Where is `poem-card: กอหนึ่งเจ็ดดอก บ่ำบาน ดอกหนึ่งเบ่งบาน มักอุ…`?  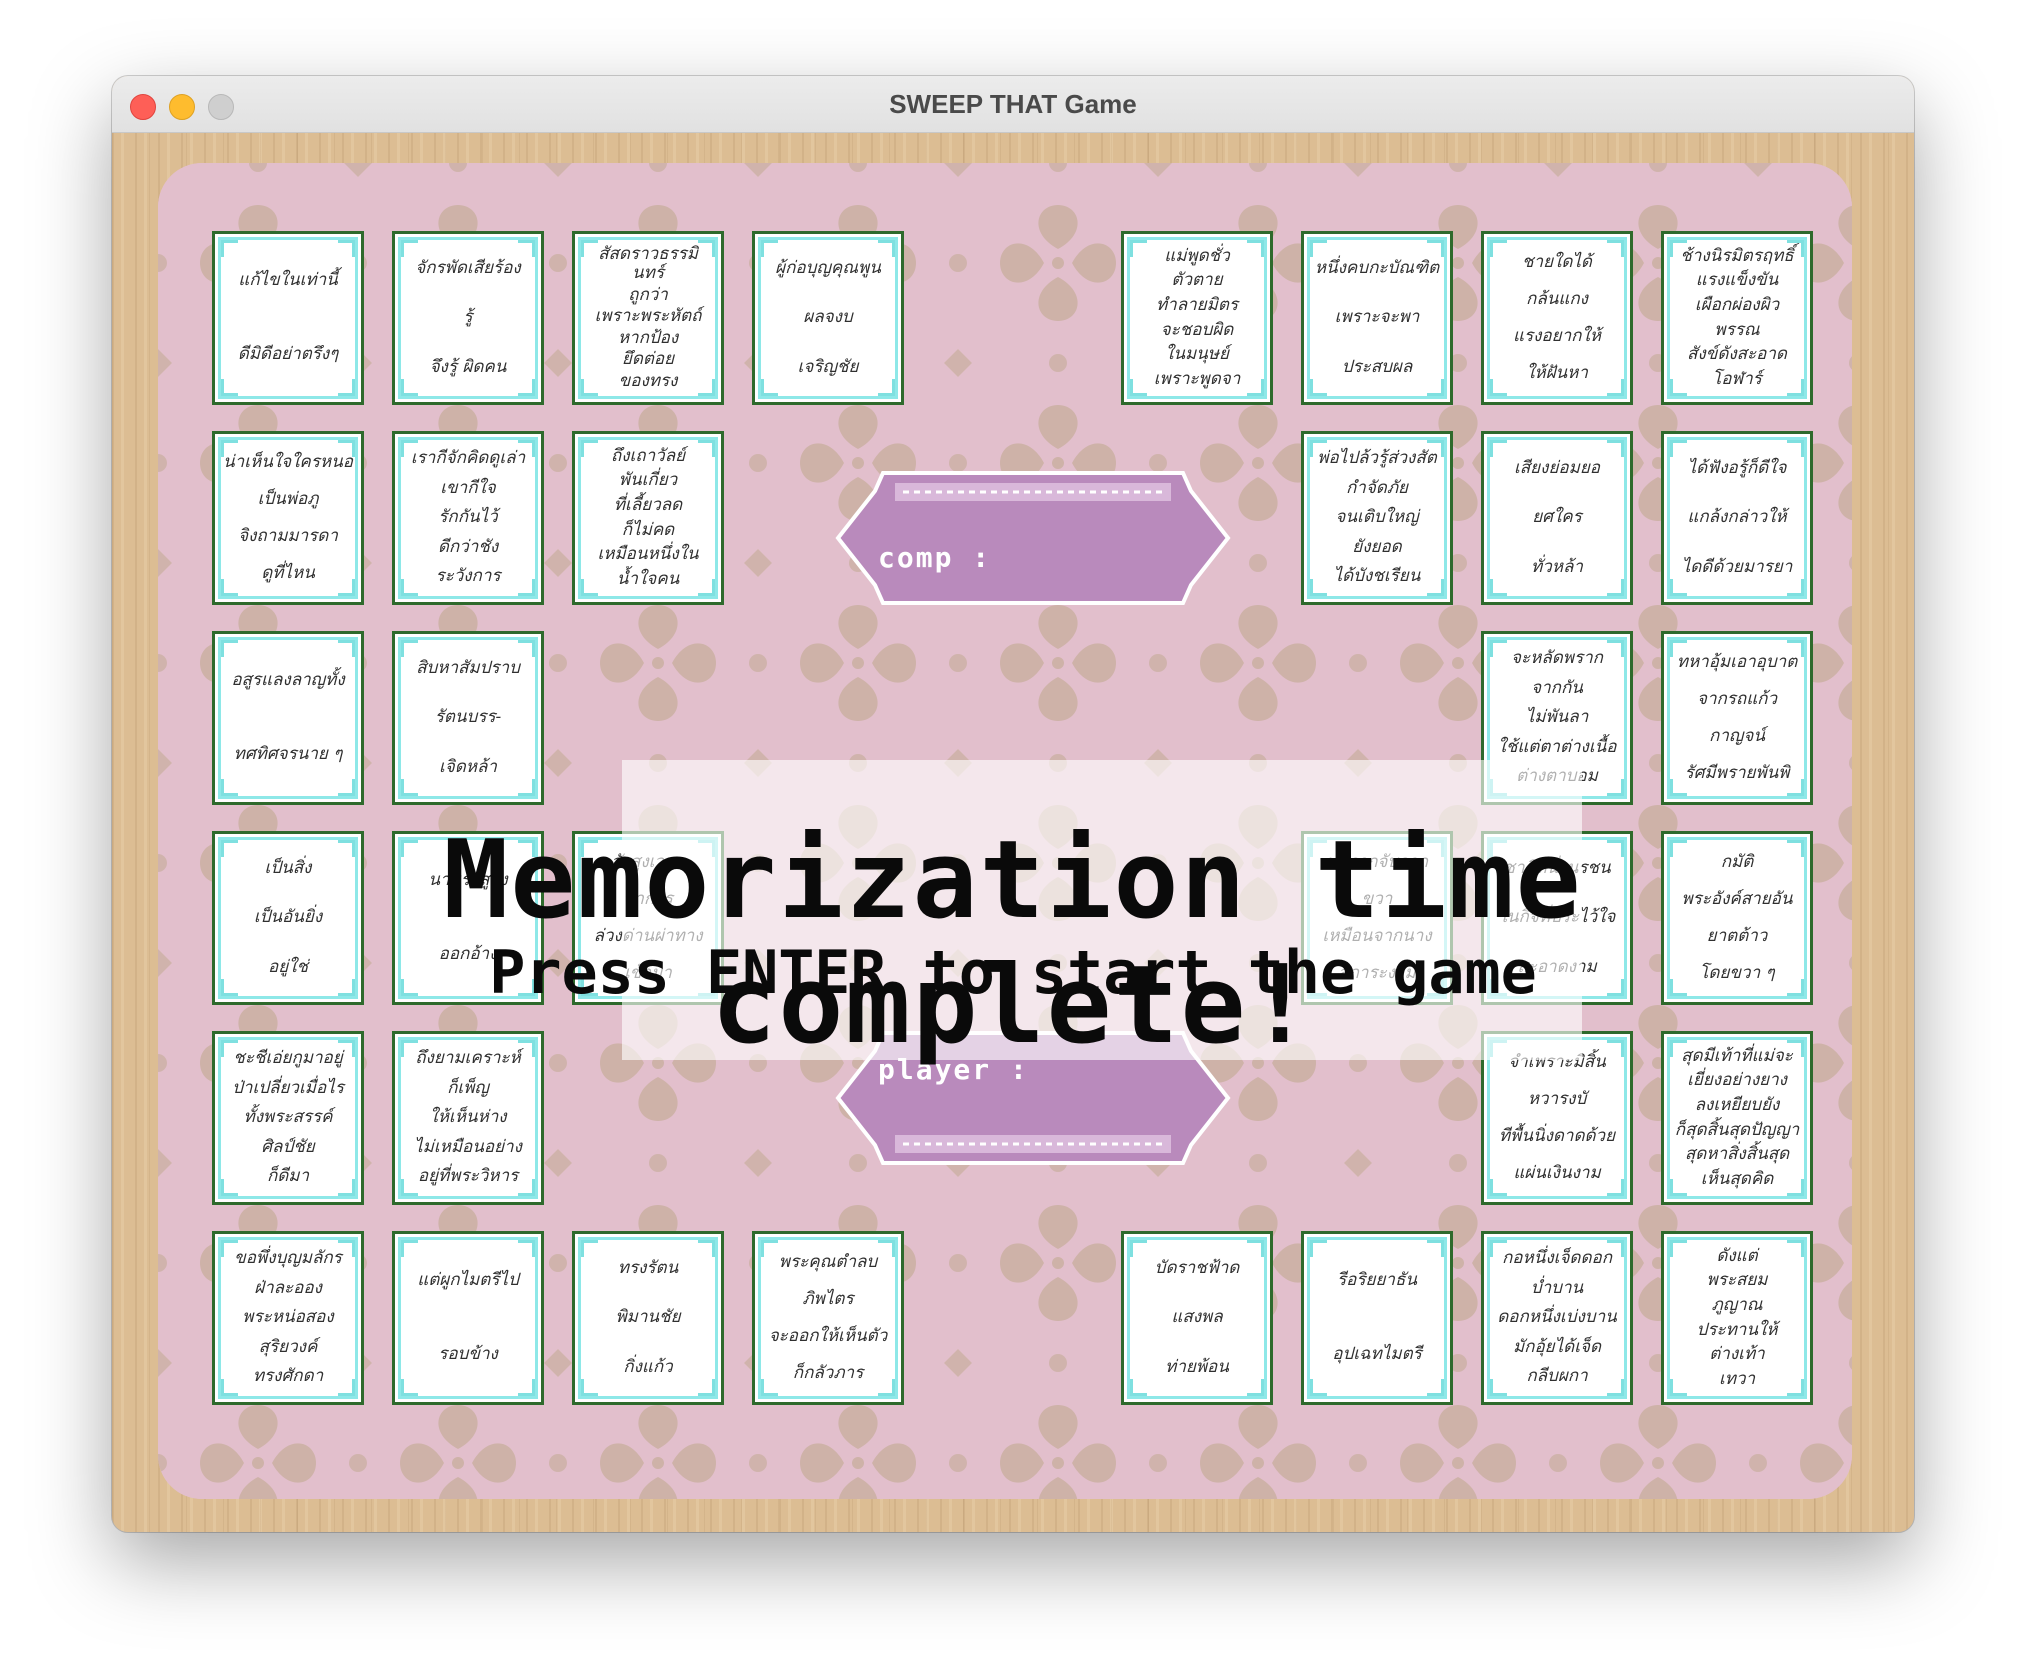
poem-card: กอหนึ่งเจ็ดดอก บ่ำบาน ดอกหนึ่งเบ่งบาน มักอุ… is located at coordinates (1557, 1318).